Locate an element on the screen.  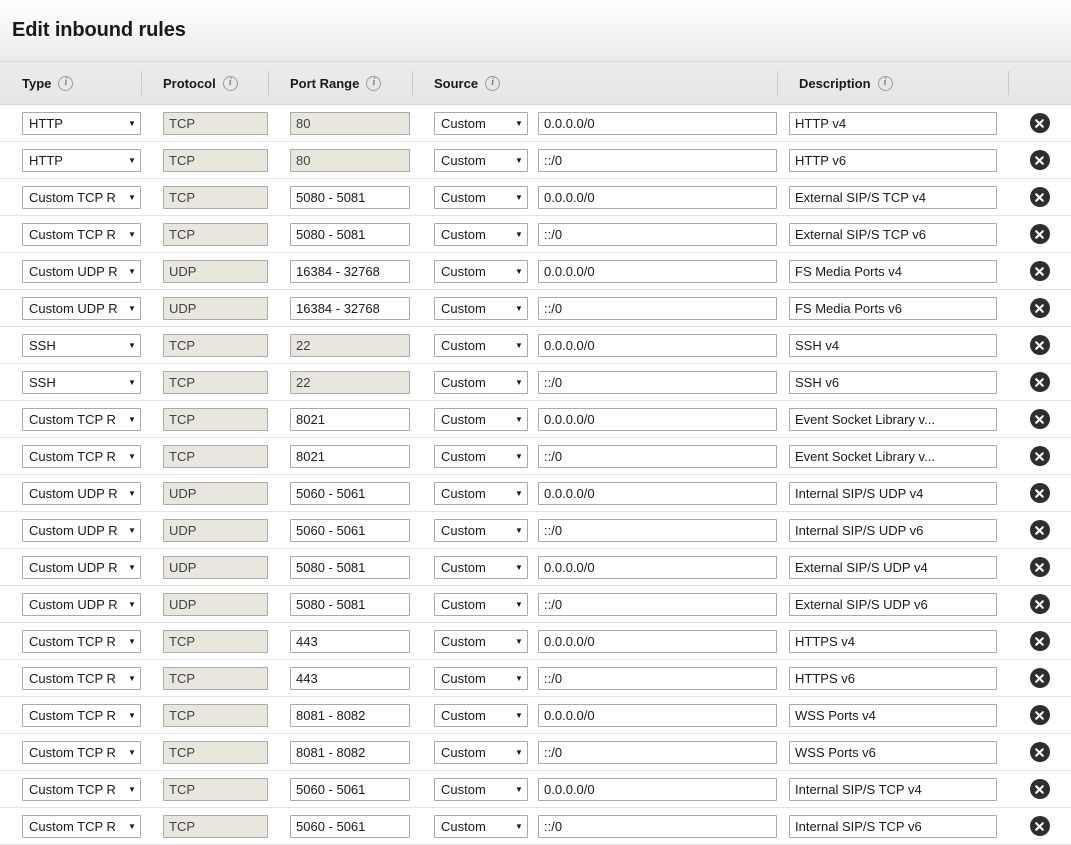
type-select: SSH ▼ is located at coordinates (81, 345).